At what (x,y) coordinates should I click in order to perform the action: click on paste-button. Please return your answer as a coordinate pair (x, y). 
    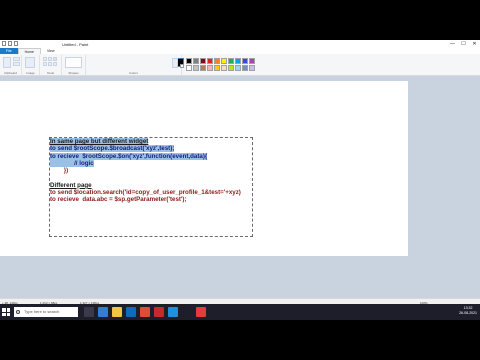
    Looking at the image, I should click on (7, 62).